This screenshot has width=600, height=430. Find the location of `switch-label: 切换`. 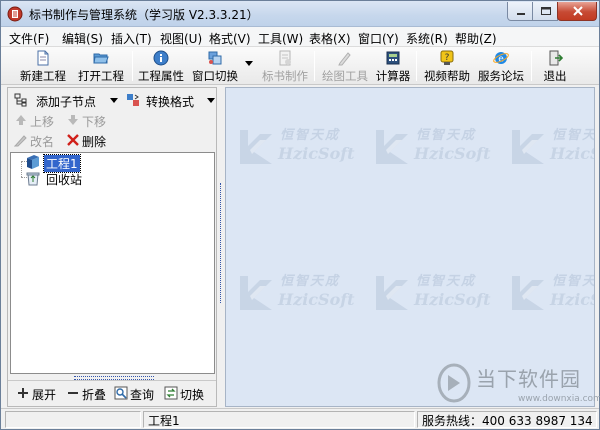

switch-label: 切换 is located at coordinates (192, 395).